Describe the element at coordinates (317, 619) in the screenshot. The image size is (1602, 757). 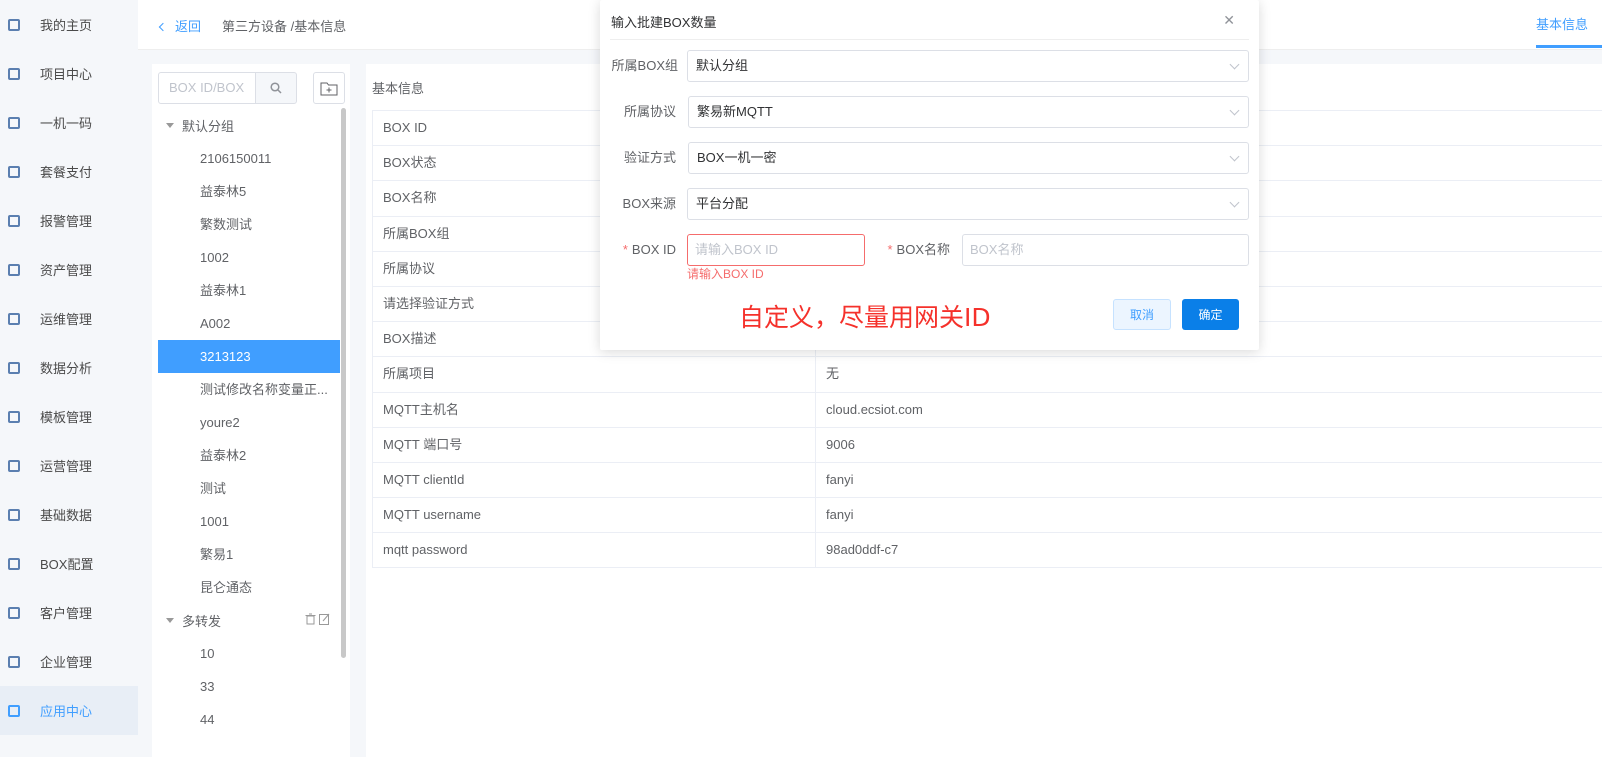
I see `group-actions` at that location.